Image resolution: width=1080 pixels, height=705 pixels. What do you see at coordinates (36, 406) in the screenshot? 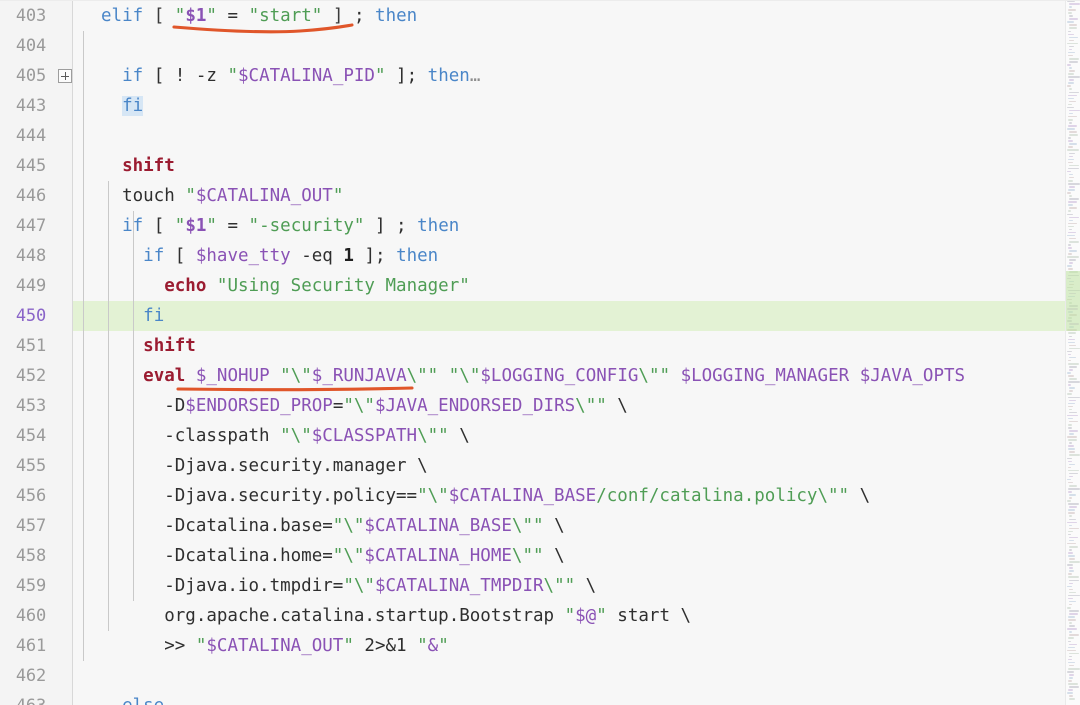
I see `gutter-row: 453` at bounding box center [36, 406].